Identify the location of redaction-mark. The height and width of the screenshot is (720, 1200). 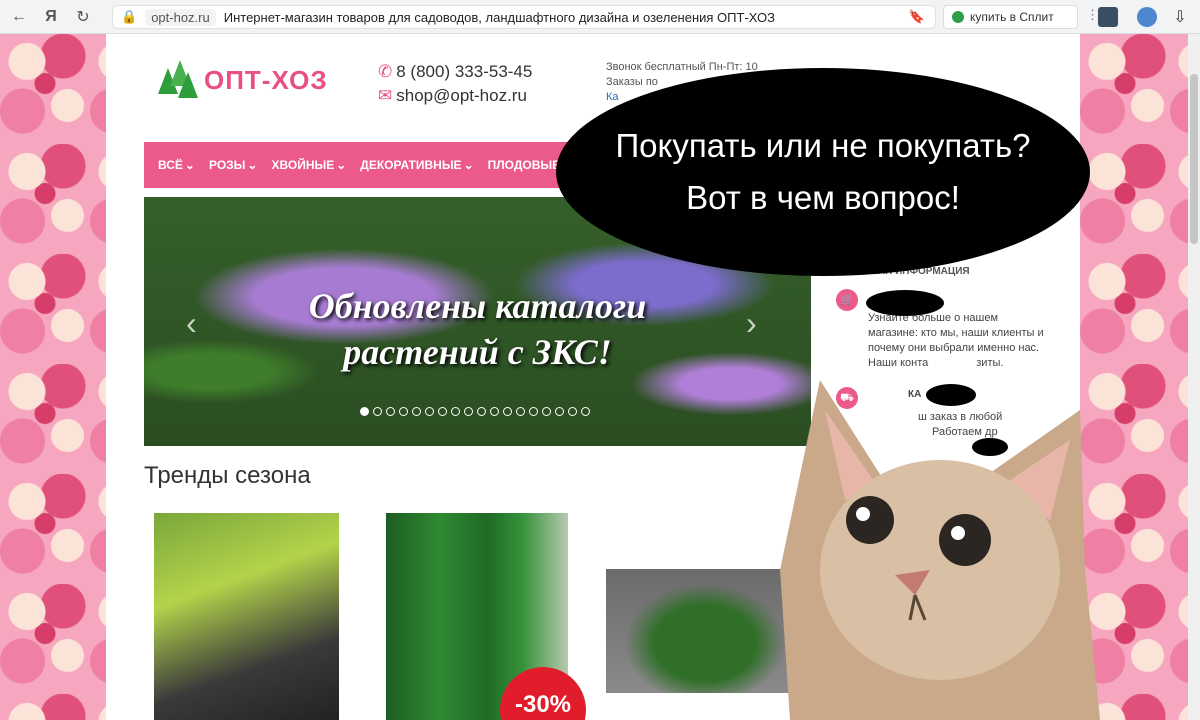
(905, 303).